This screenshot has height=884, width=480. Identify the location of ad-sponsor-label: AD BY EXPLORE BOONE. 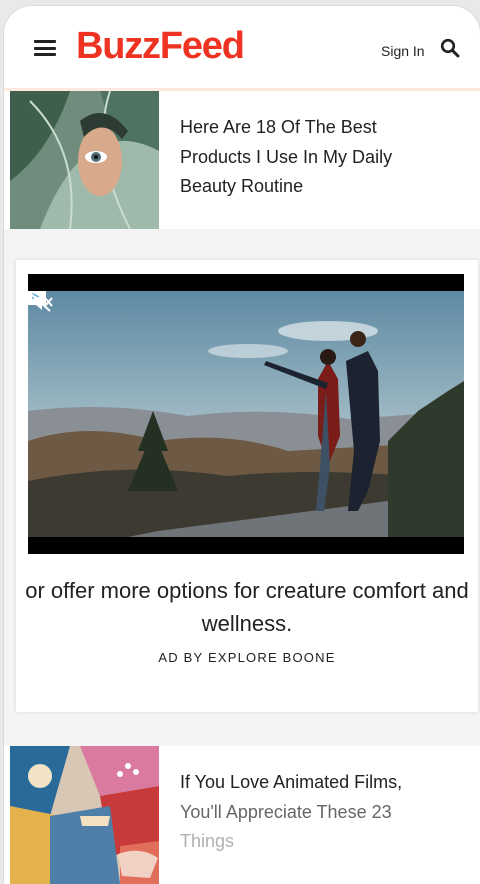
(247, 657).